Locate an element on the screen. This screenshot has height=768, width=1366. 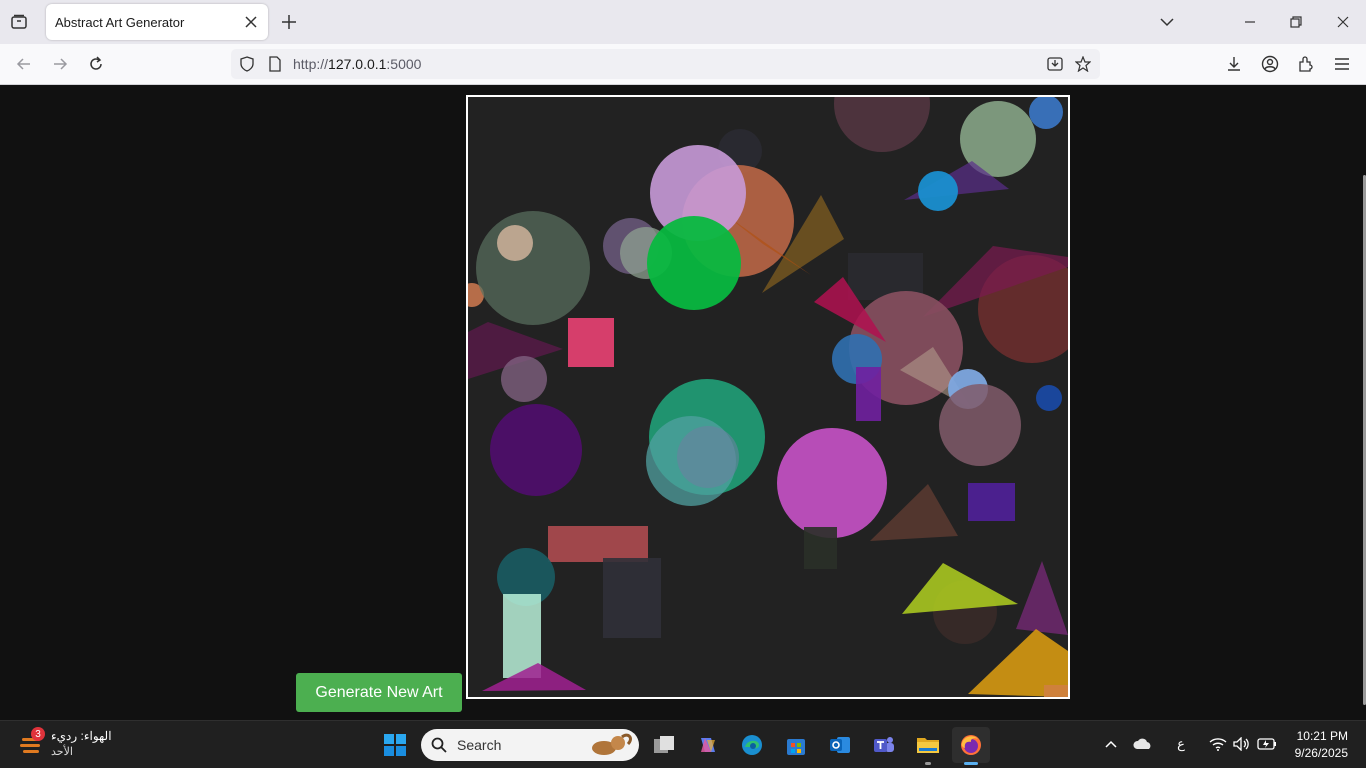
weather-text: الهواء: رديء is located at coordinates (81, 736).